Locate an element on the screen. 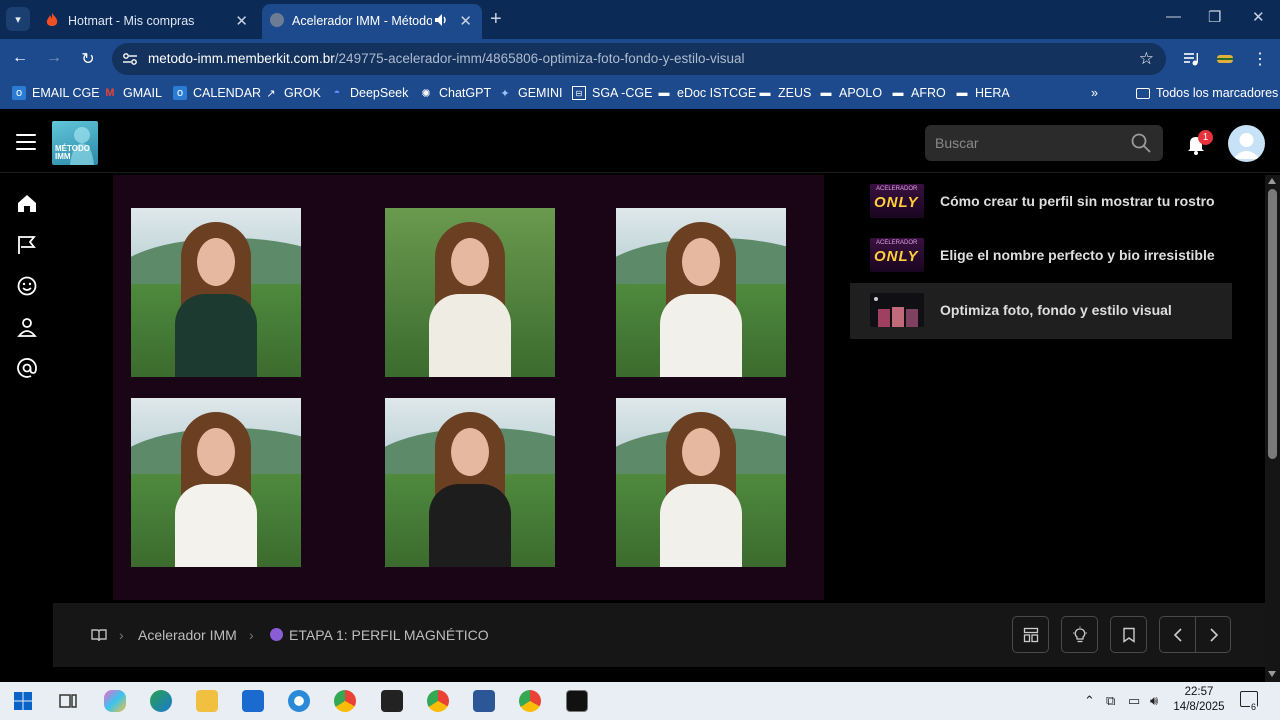  gemini-sparkle-icon: ✦ is located at coordinates (505, 93).